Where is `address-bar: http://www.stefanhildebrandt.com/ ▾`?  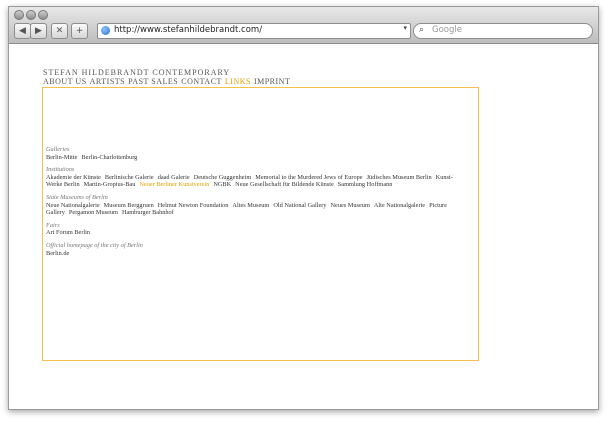
address-bar: http://www.stefanhildebrandt.com/ ▾ is located at coordinates (254, 31).